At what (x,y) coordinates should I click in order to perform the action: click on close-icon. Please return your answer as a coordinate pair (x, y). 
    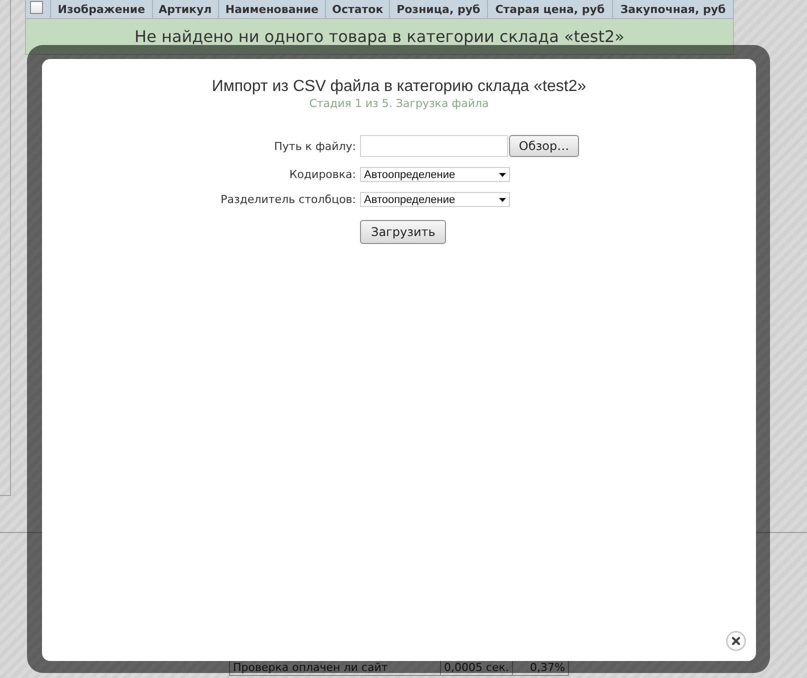
    Looking at the image, I should click on (736, 641).